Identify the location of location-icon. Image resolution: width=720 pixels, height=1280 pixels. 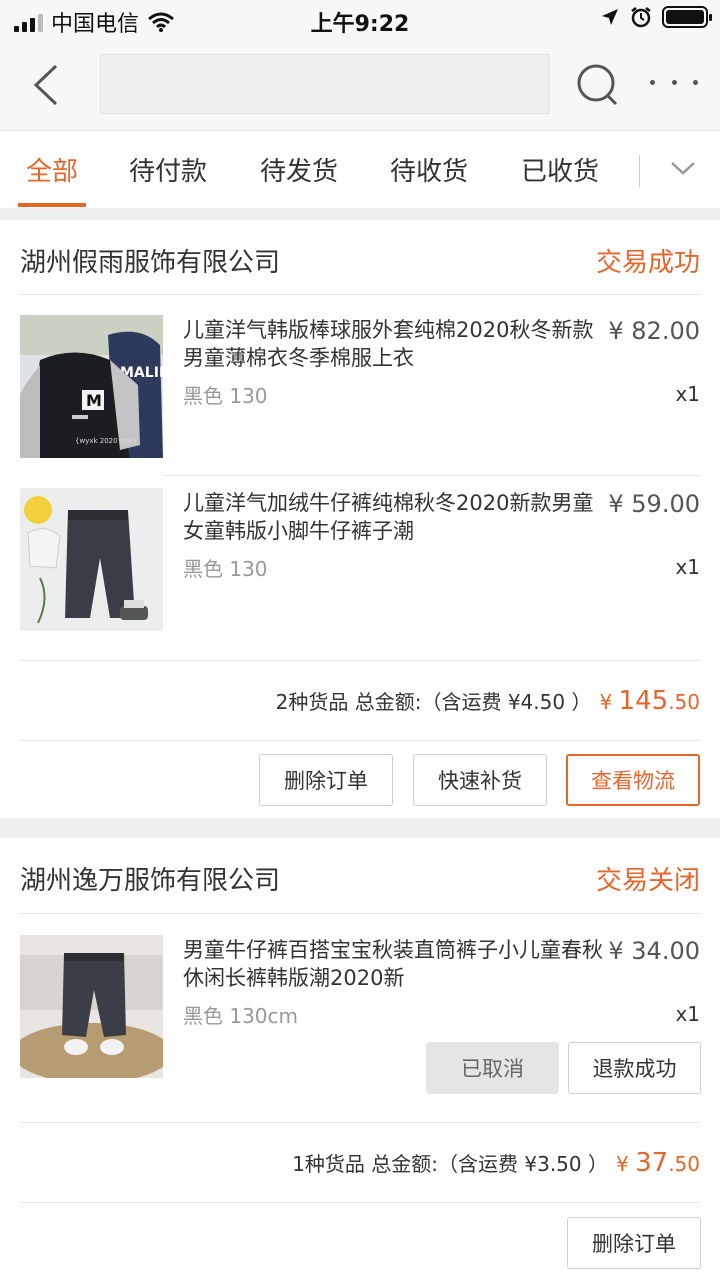
(610, 17).